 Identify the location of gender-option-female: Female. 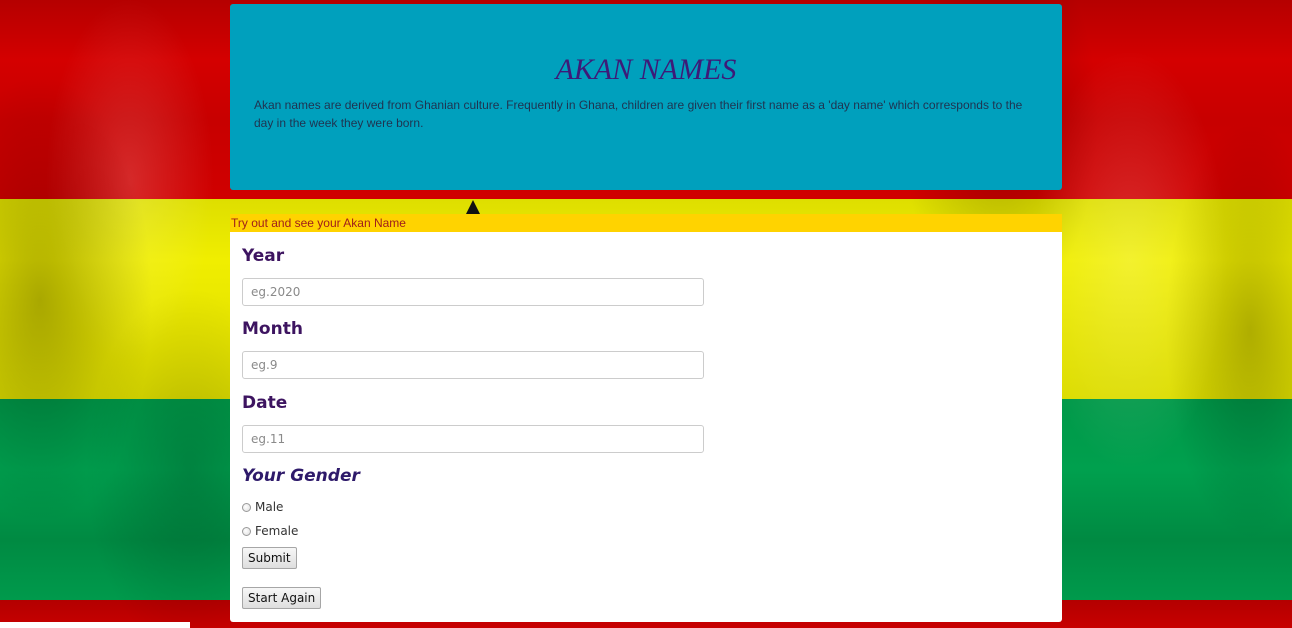
(270, 531).